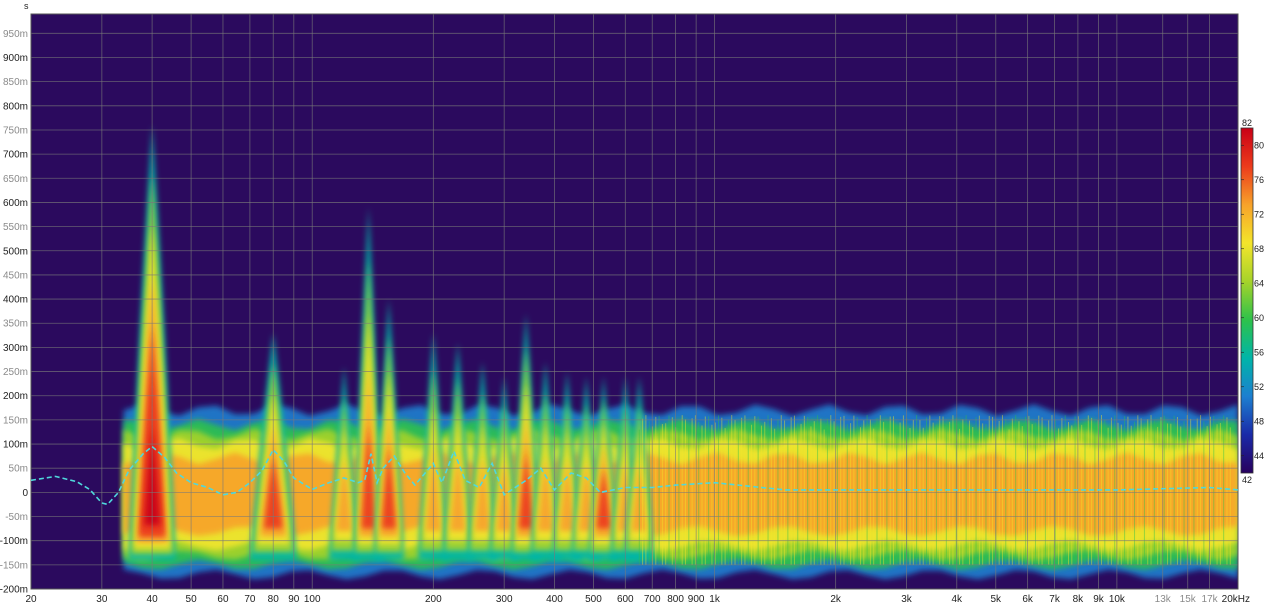  Describe the element at coordinates (675, 599) in the screenshot. I see `x-tick-label: 800` at that location.